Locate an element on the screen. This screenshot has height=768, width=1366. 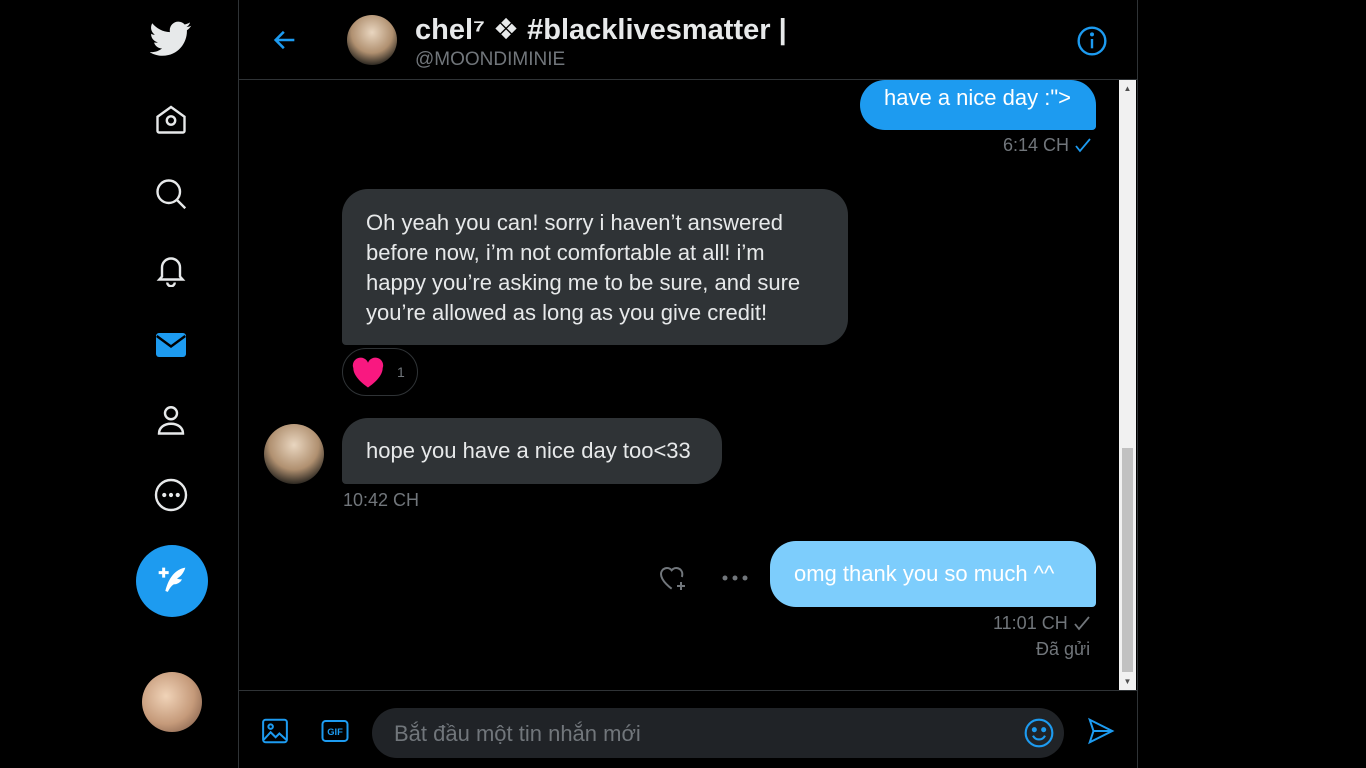
profile-icon is located at coordinates (171, 420).